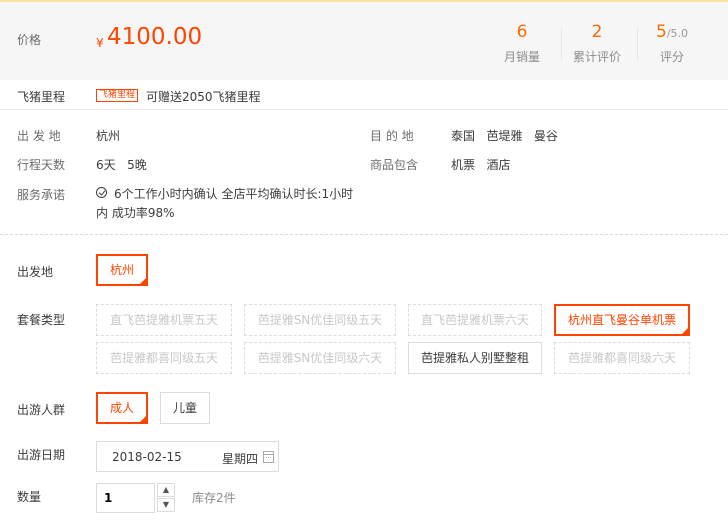 The image size is (728, 530). I want to click on option-traveler-child: 儿童, so click(185, 408).